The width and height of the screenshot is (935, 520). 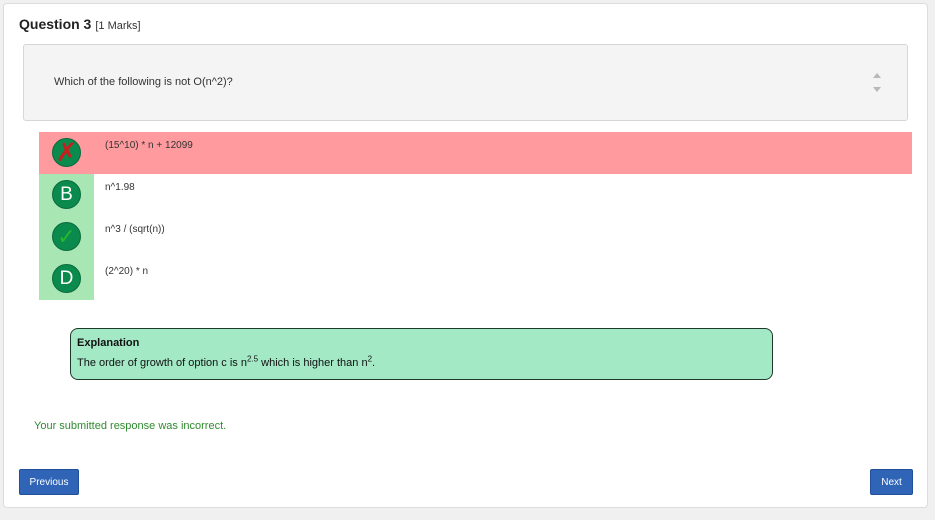 I want to click on question-title: Question 3 [1 Marks], so click(x=80, y=24).